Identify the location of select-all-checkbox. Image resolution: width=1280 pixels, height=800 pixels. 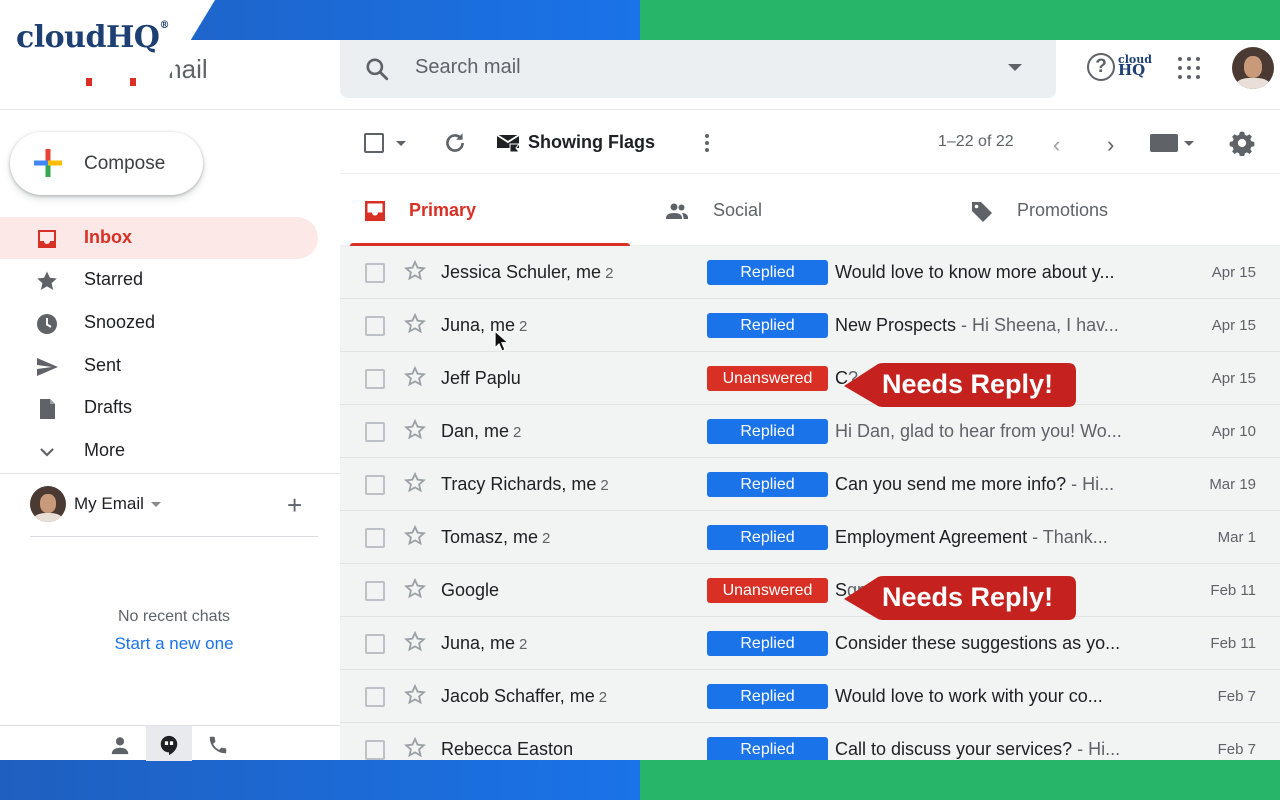
(374, 143).